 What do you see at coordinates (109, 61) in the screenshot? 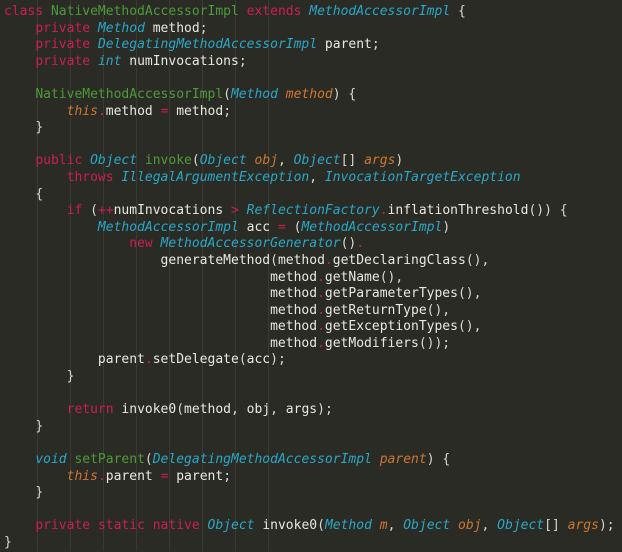
I see `code-token: int` at bounding box center [109, 61].